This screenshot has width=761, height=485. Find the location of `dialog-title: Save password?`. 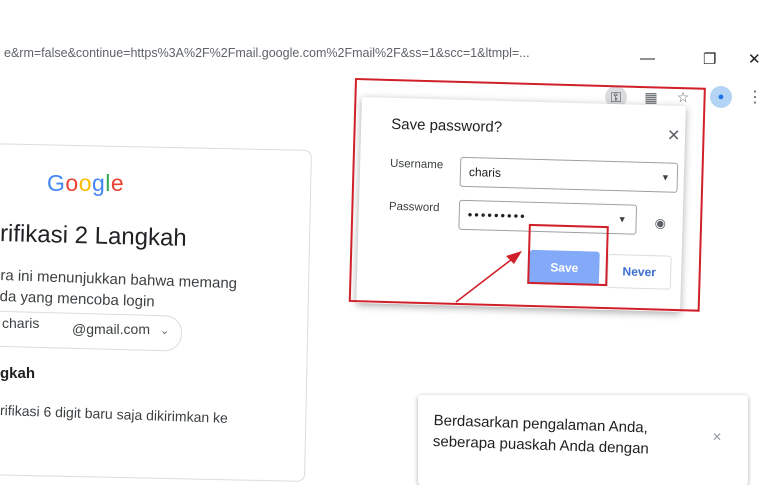

dialog-title: Save password? is located at coordinates (447, 125).